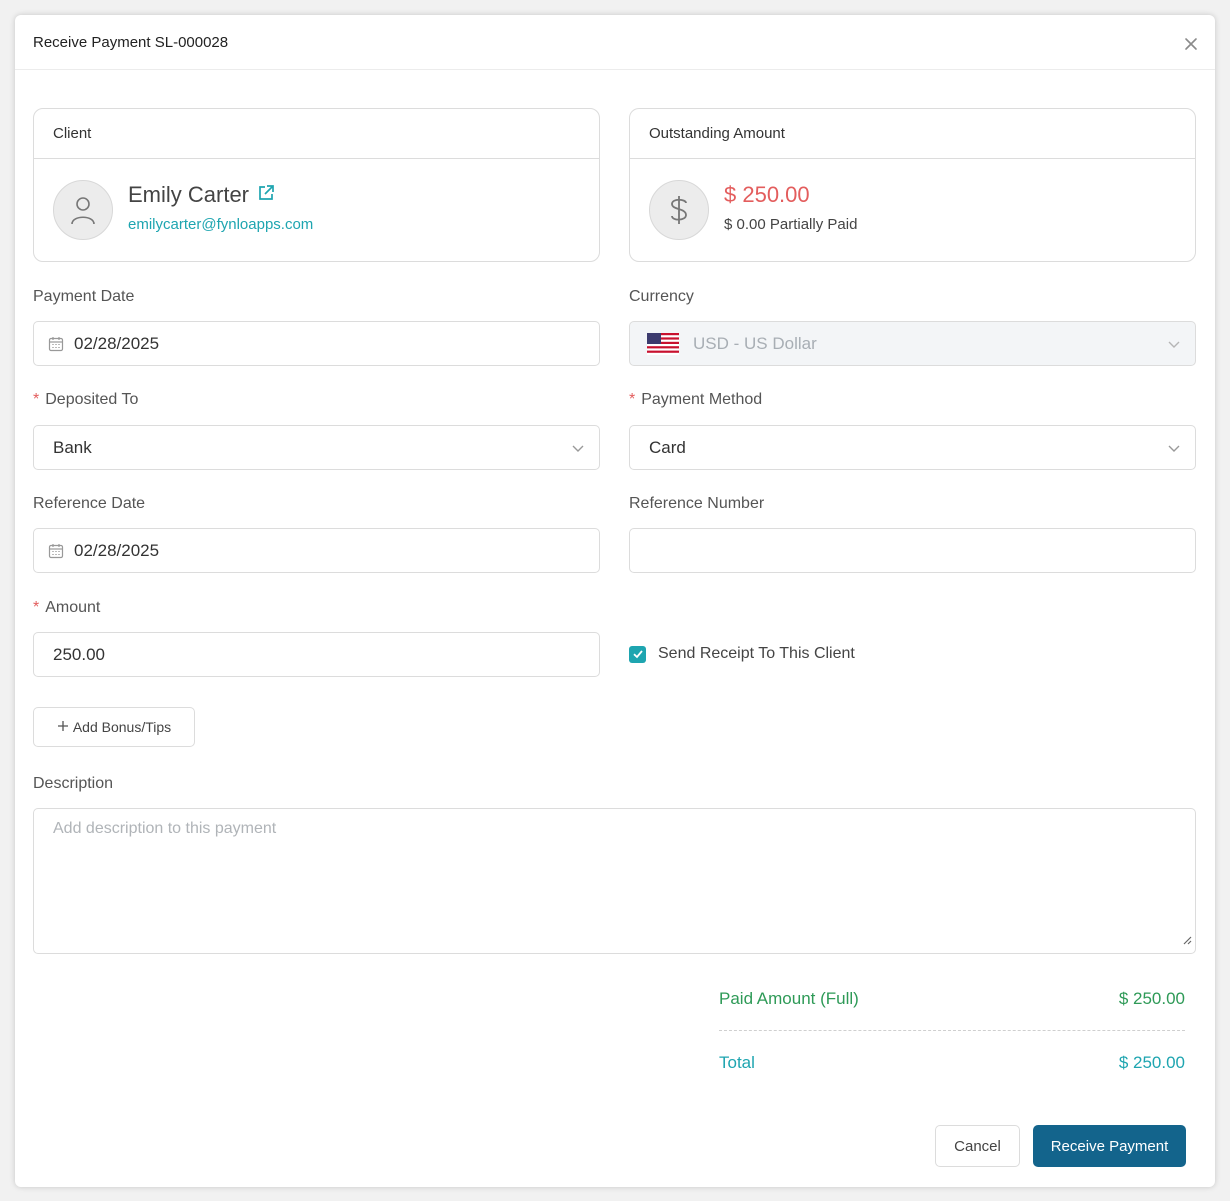  What do you see at coordinates (756, 653) in the screenshot?
I see `send-receipt-label: Send Receipt To This Client` at bounding box center [756, 653].